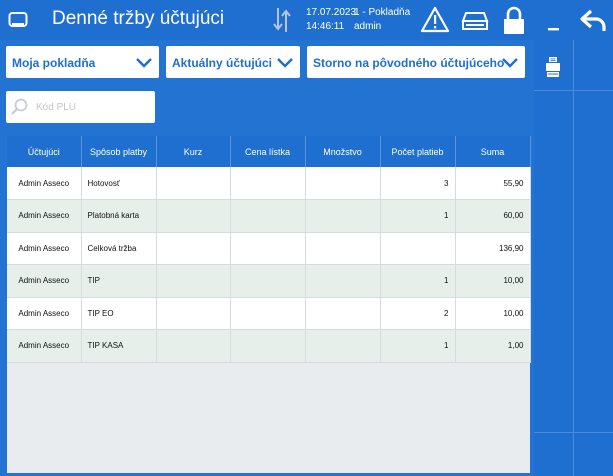 This screenshot has width=613, height=476. I want to click on back-arrow-icon, so click(593, 20).